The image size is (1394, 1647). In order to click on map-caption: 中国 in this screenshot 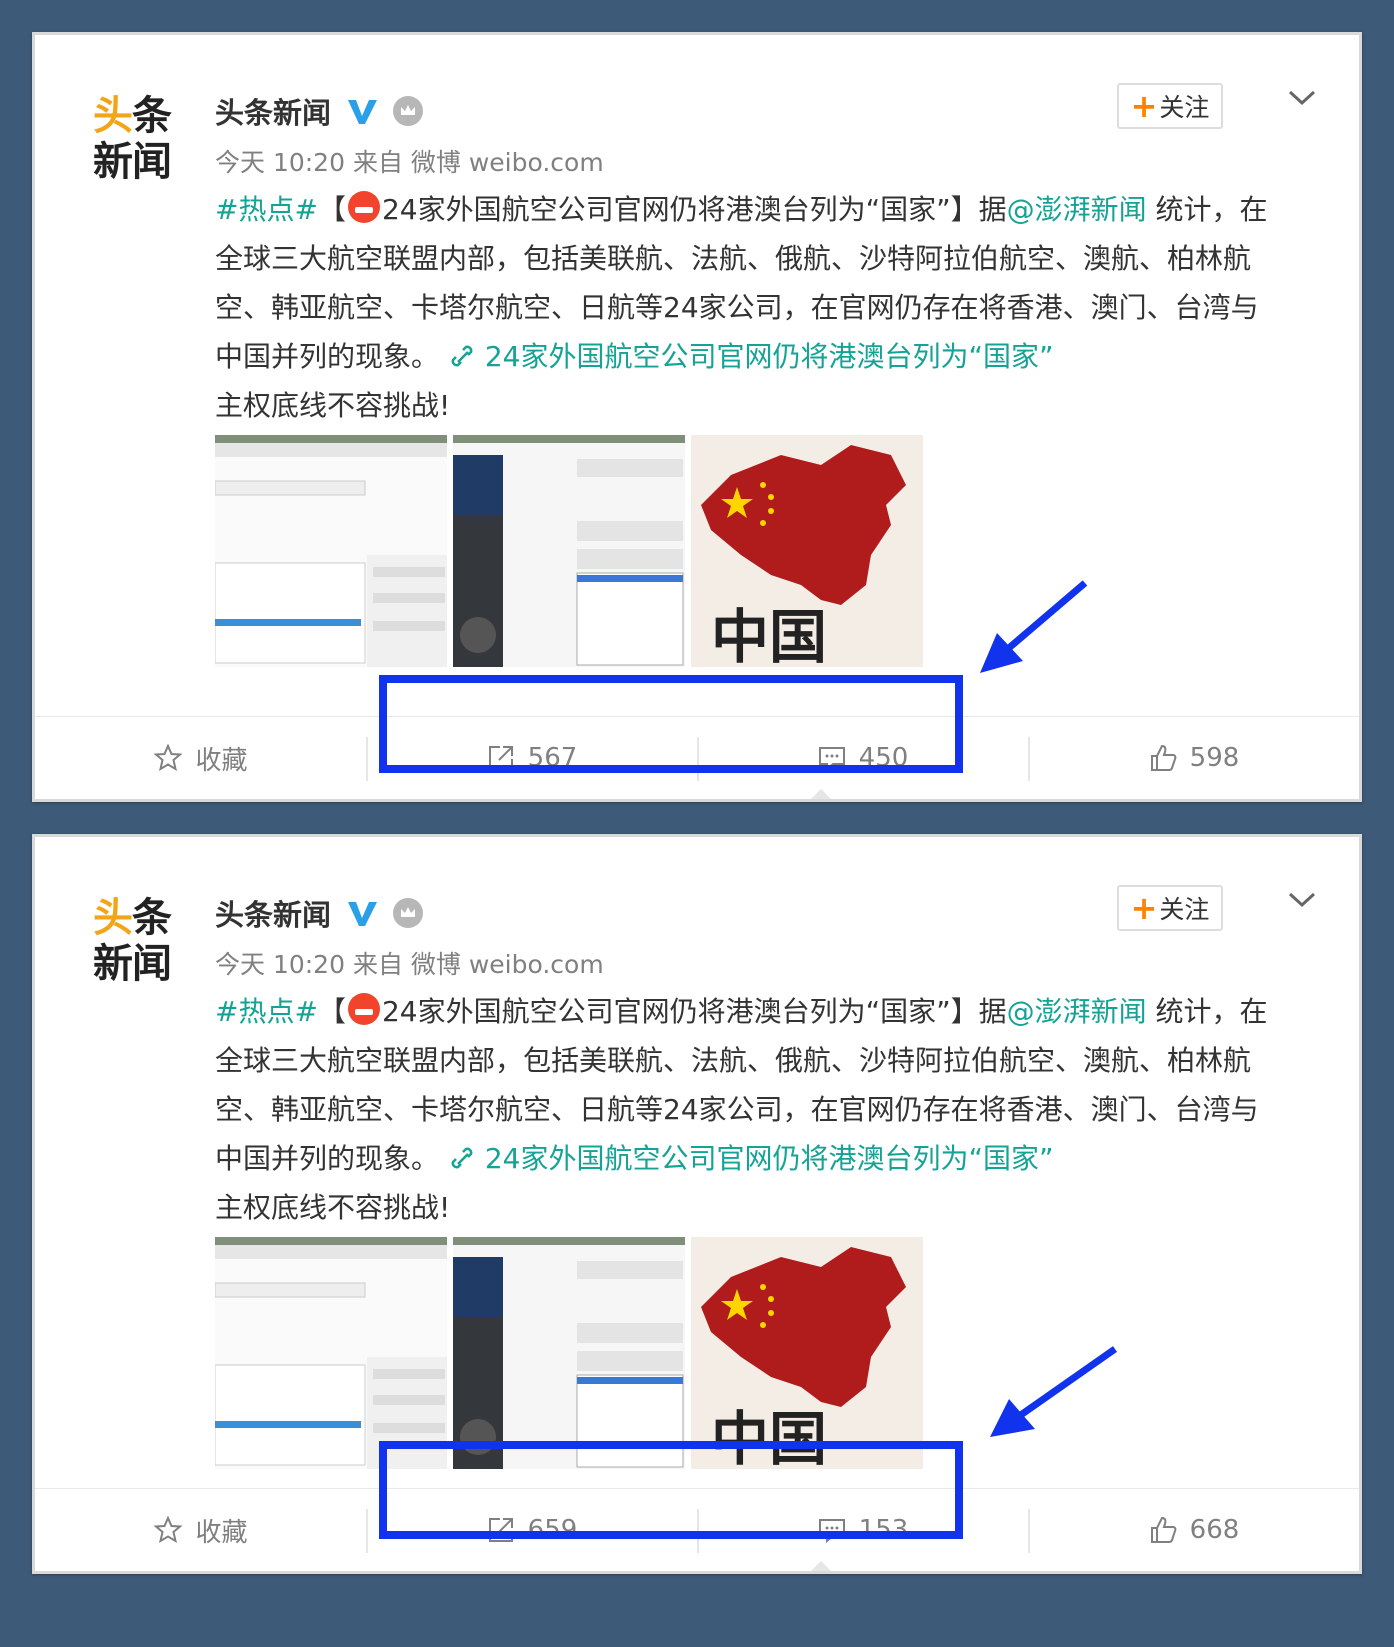, I will do `click(769, 635)`.